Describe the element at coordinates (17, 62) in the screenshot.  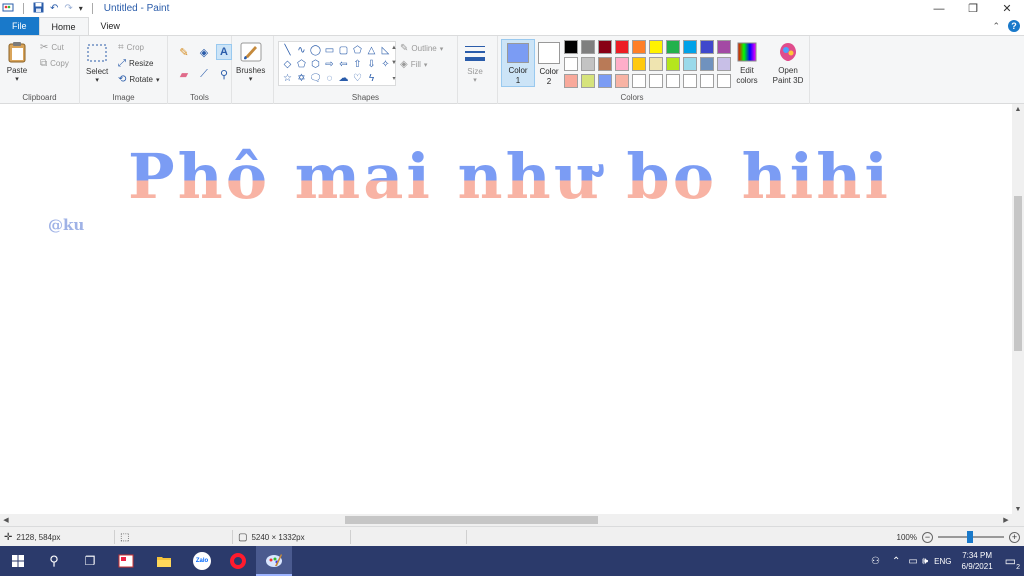
I see `paste-button: Paste ▾` at that location.